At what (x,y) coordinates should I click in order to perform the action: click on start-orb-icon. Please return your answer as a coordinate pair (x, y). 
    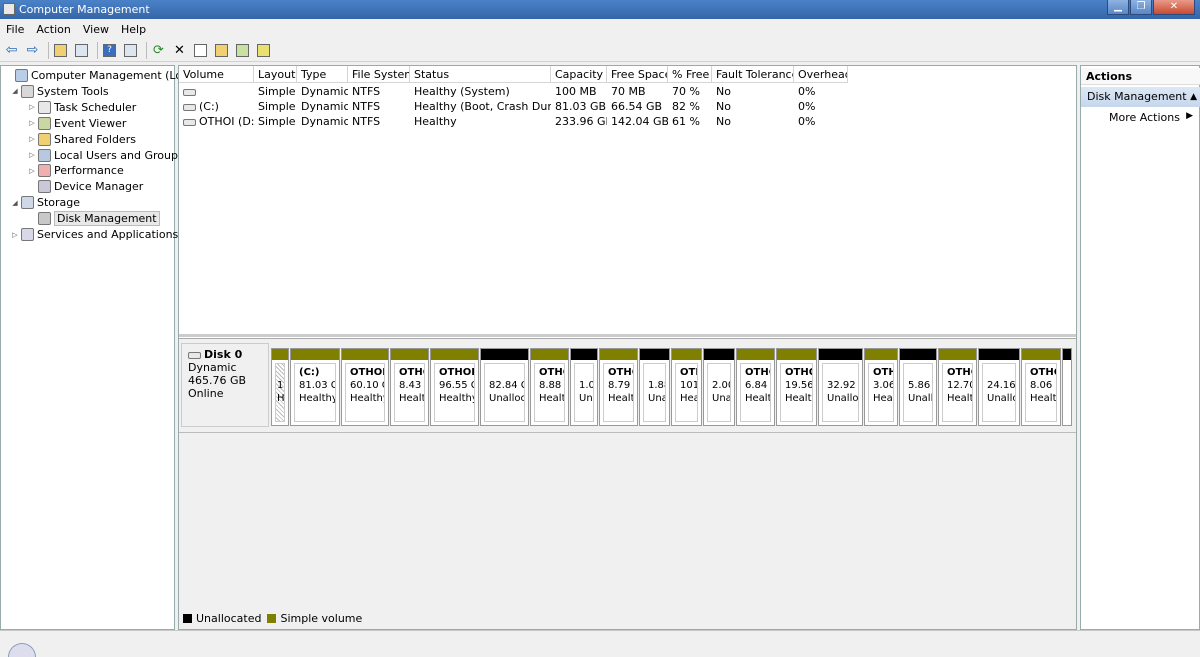
    Looking at the image, I should click on (22, 650).